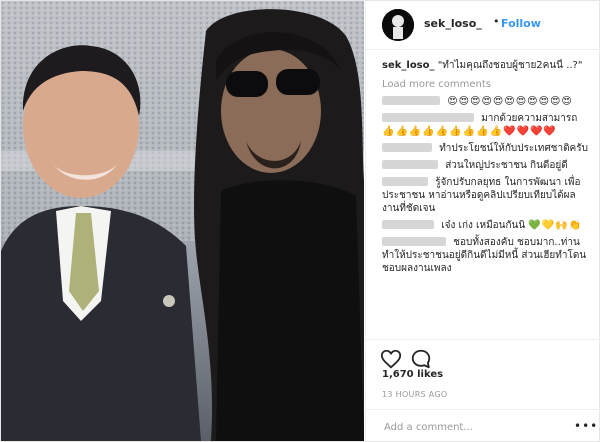  I want to click on comment-item: ส่วนใหญ่ประชาชน กินดีอยู่ดี, so click(485, 165).